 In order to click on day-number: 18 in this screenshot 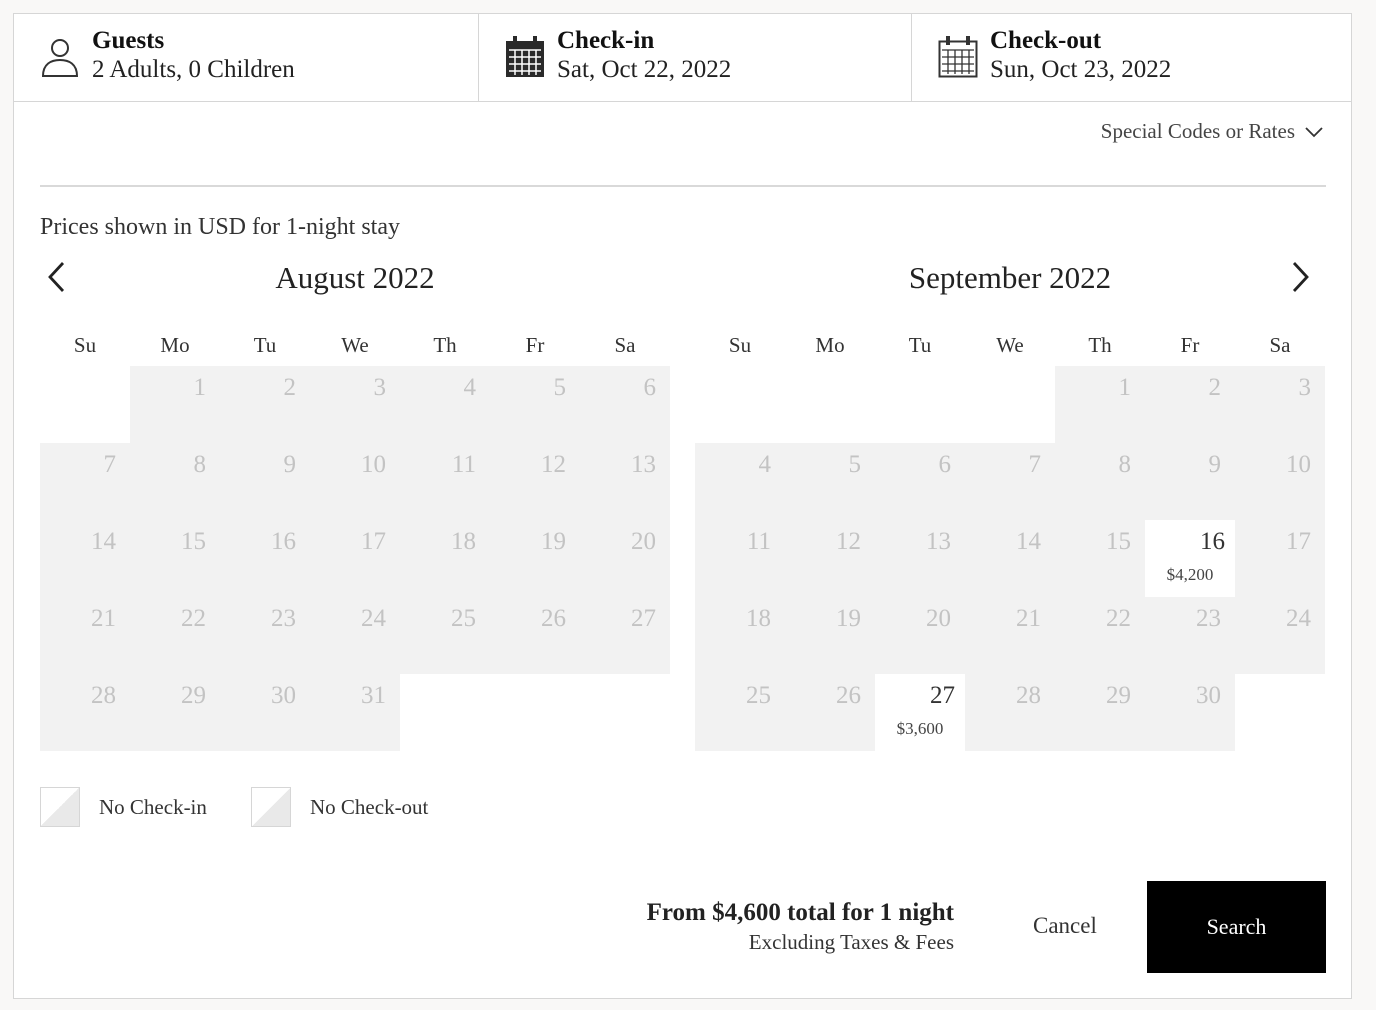, I will do `click(463, 541)`.